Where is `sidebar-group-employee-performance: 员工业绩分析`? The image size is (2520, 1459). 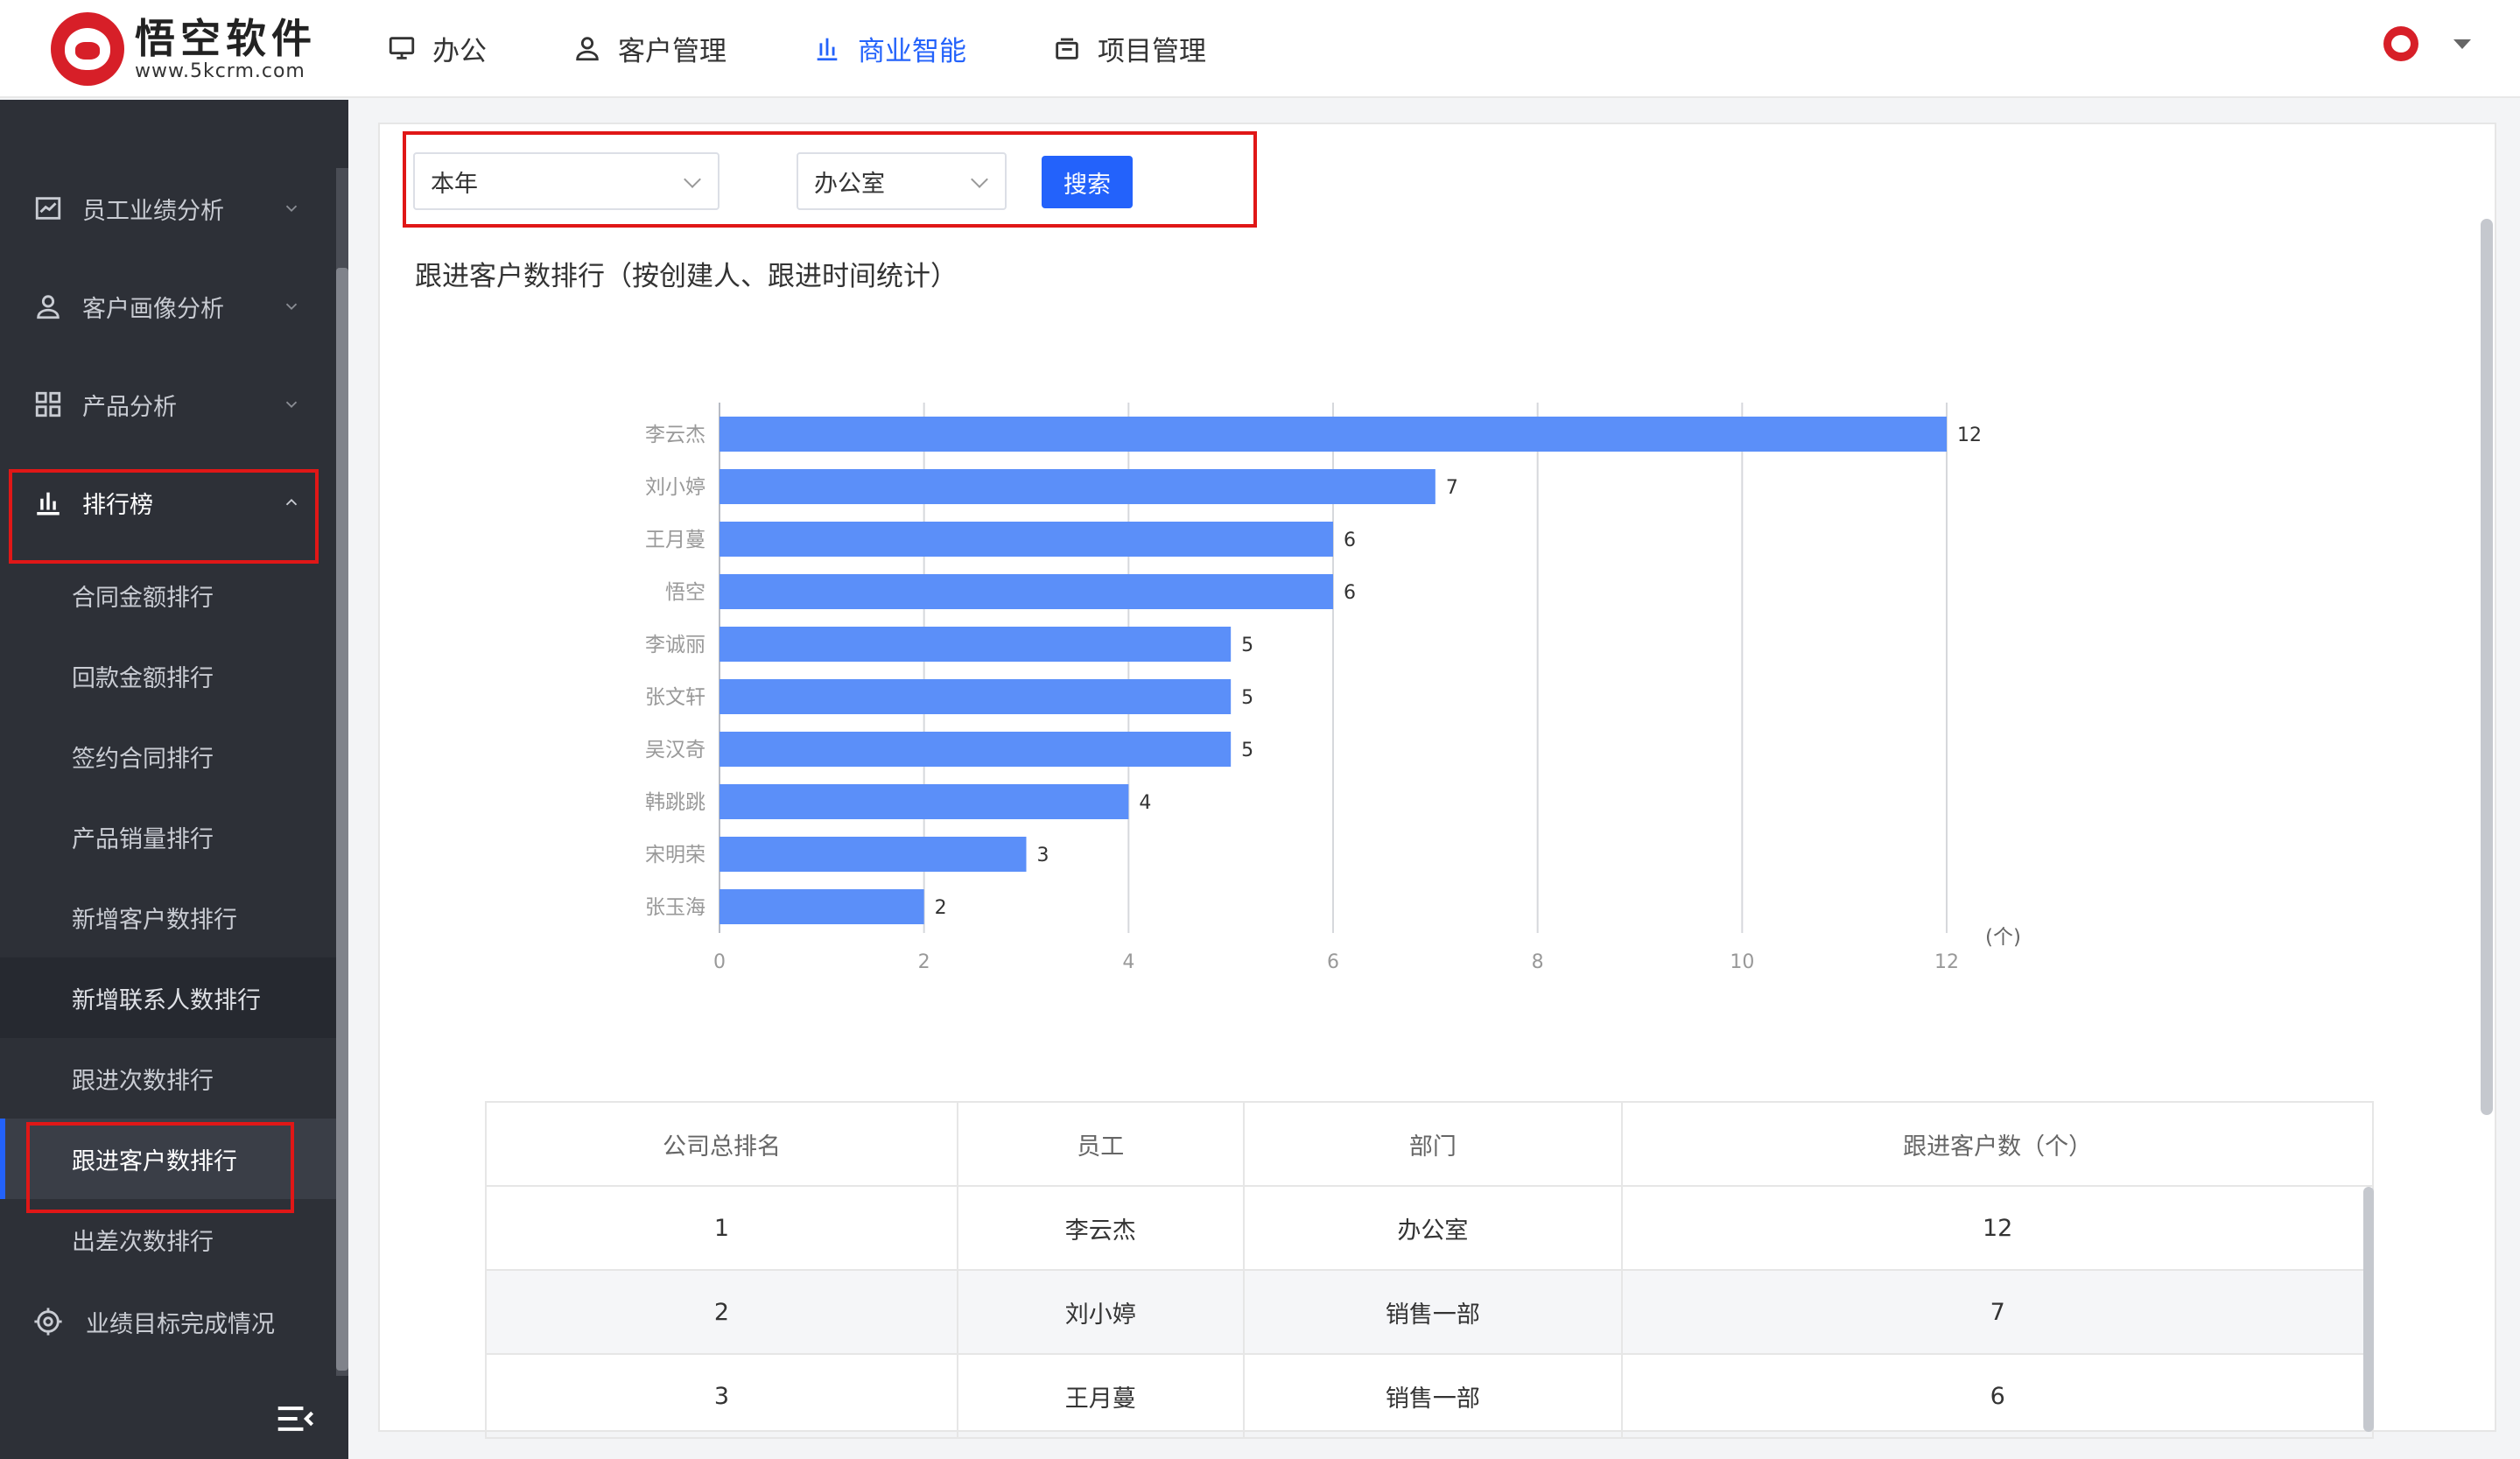
sidebar-group-employee-performance: 员工业绩分析 is located at coordinates (168, 208).